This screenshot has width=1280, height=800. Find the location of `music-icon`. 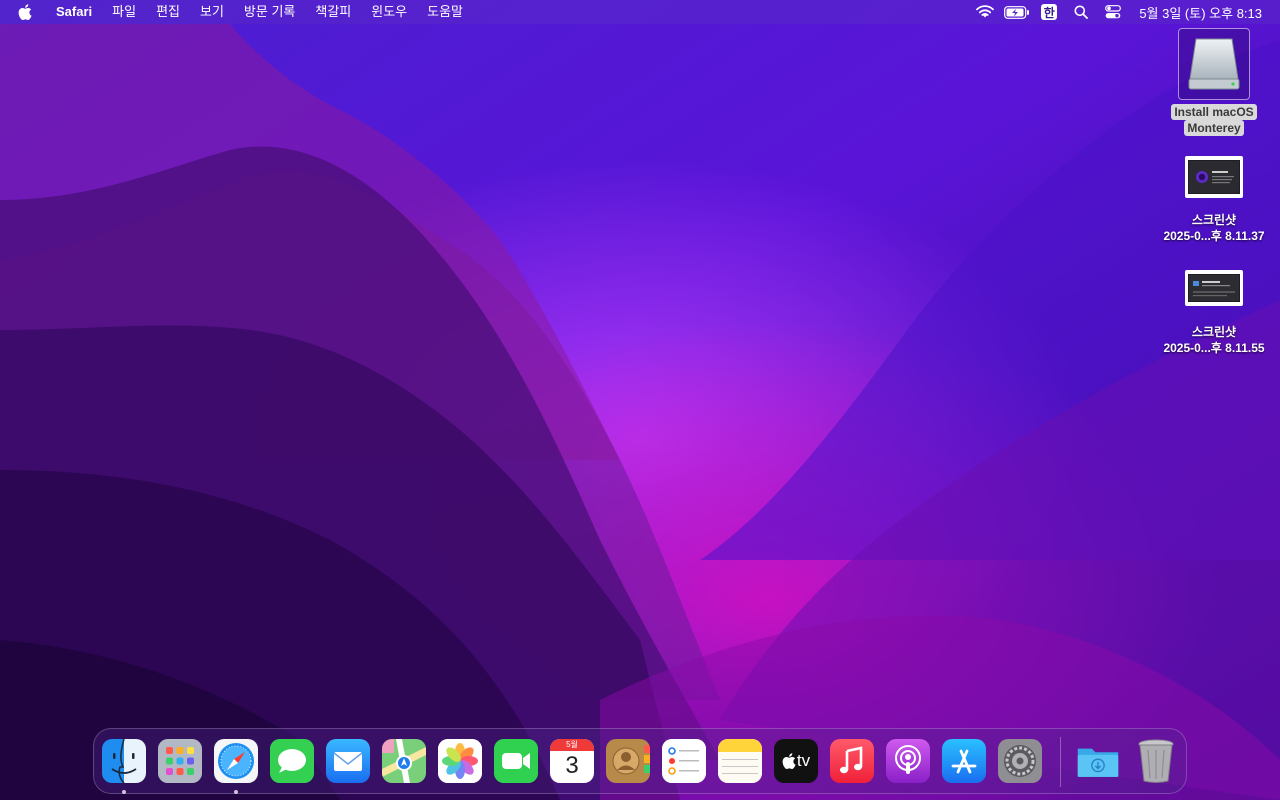

music-icon is located at coordinates (852, 761).